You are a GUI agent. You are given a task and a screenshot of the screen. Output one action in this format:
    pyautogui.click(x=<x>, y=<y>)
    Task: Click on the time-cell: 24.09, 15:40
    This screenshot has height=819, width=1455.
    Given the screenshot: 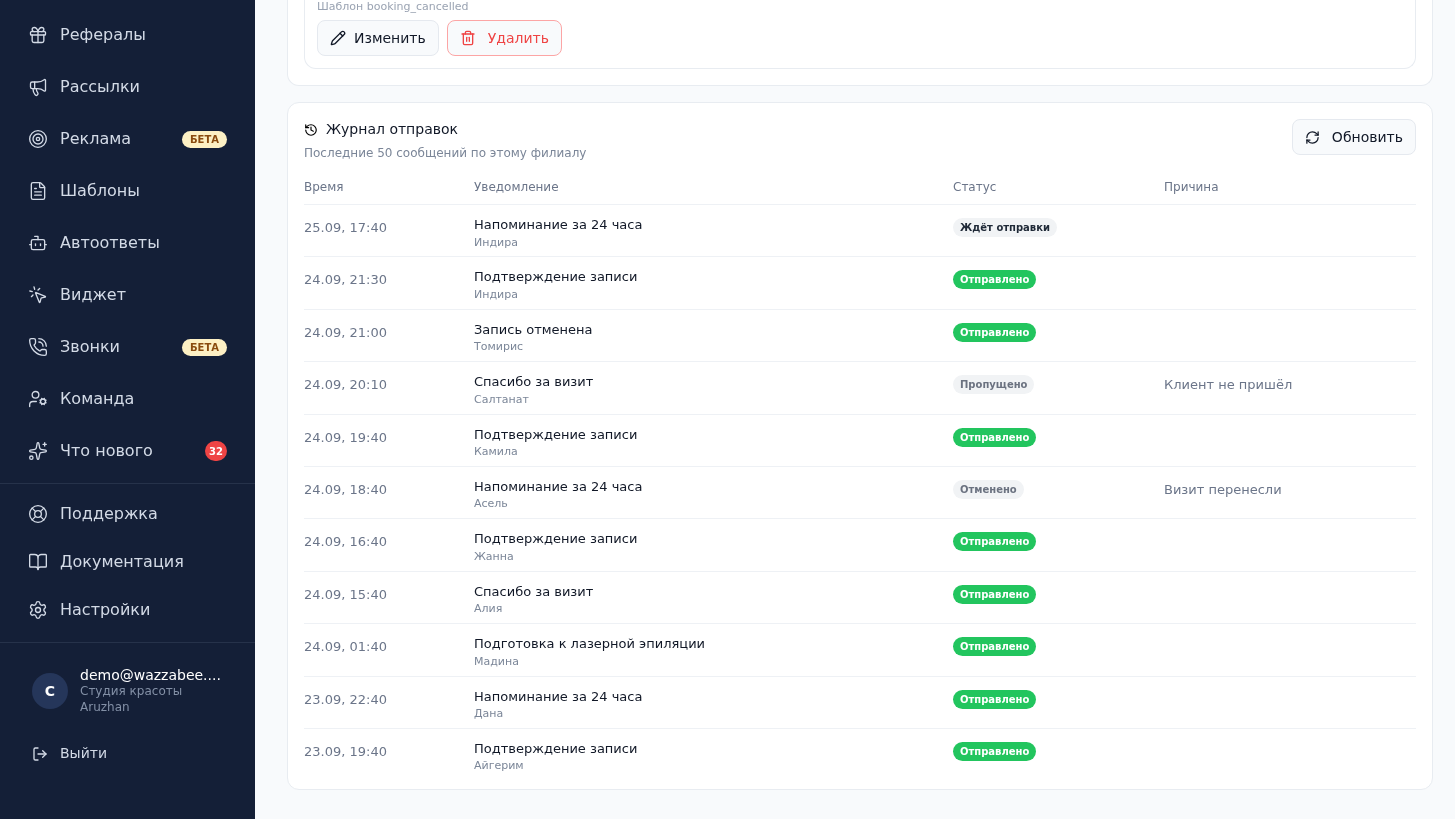 What is the action you would take?
    pyautogui.click(x=345, y=594)
    